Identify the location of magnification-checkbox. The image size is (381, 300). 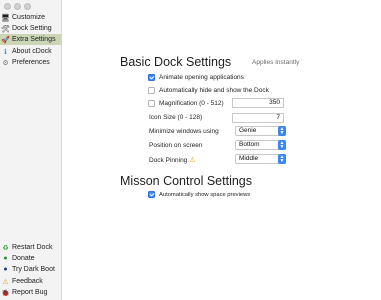
(151, 103).